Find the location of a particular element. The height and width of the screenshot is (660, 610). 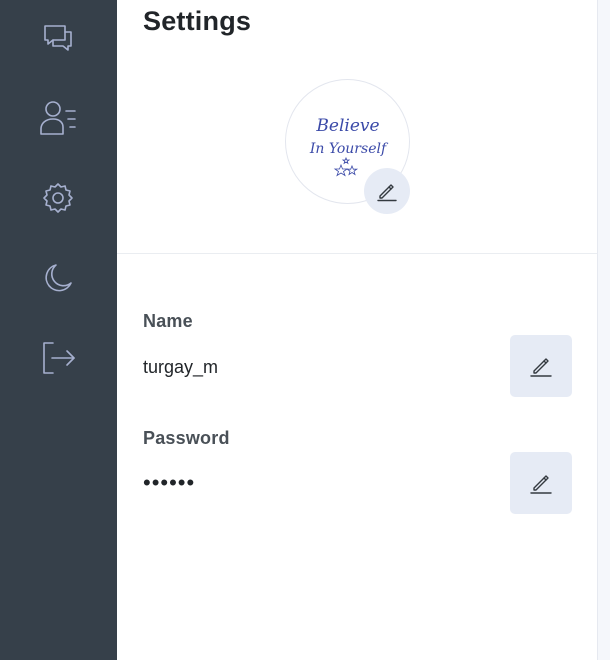

sidebar-item-chats is located at coordinates (58, 39).